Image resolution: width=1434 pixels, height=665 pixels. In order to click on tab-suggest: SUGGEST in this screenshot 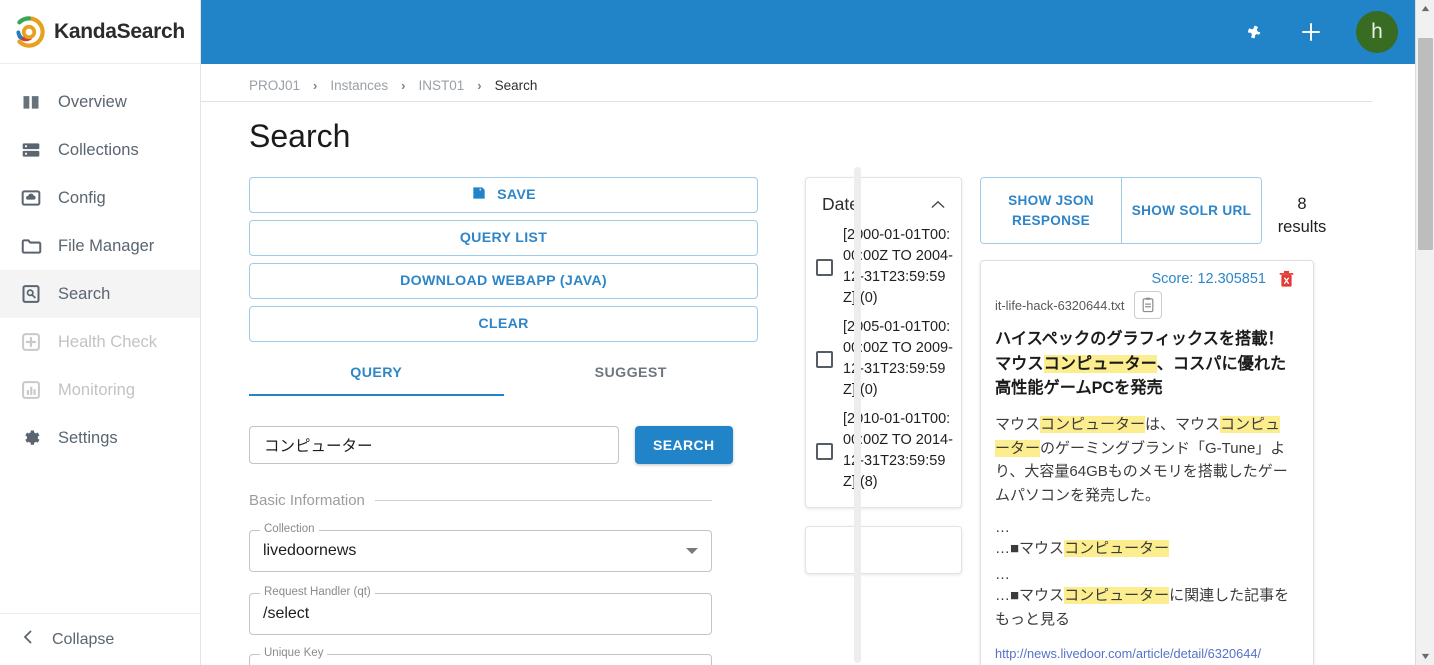, I will do `click(631, 380)`.